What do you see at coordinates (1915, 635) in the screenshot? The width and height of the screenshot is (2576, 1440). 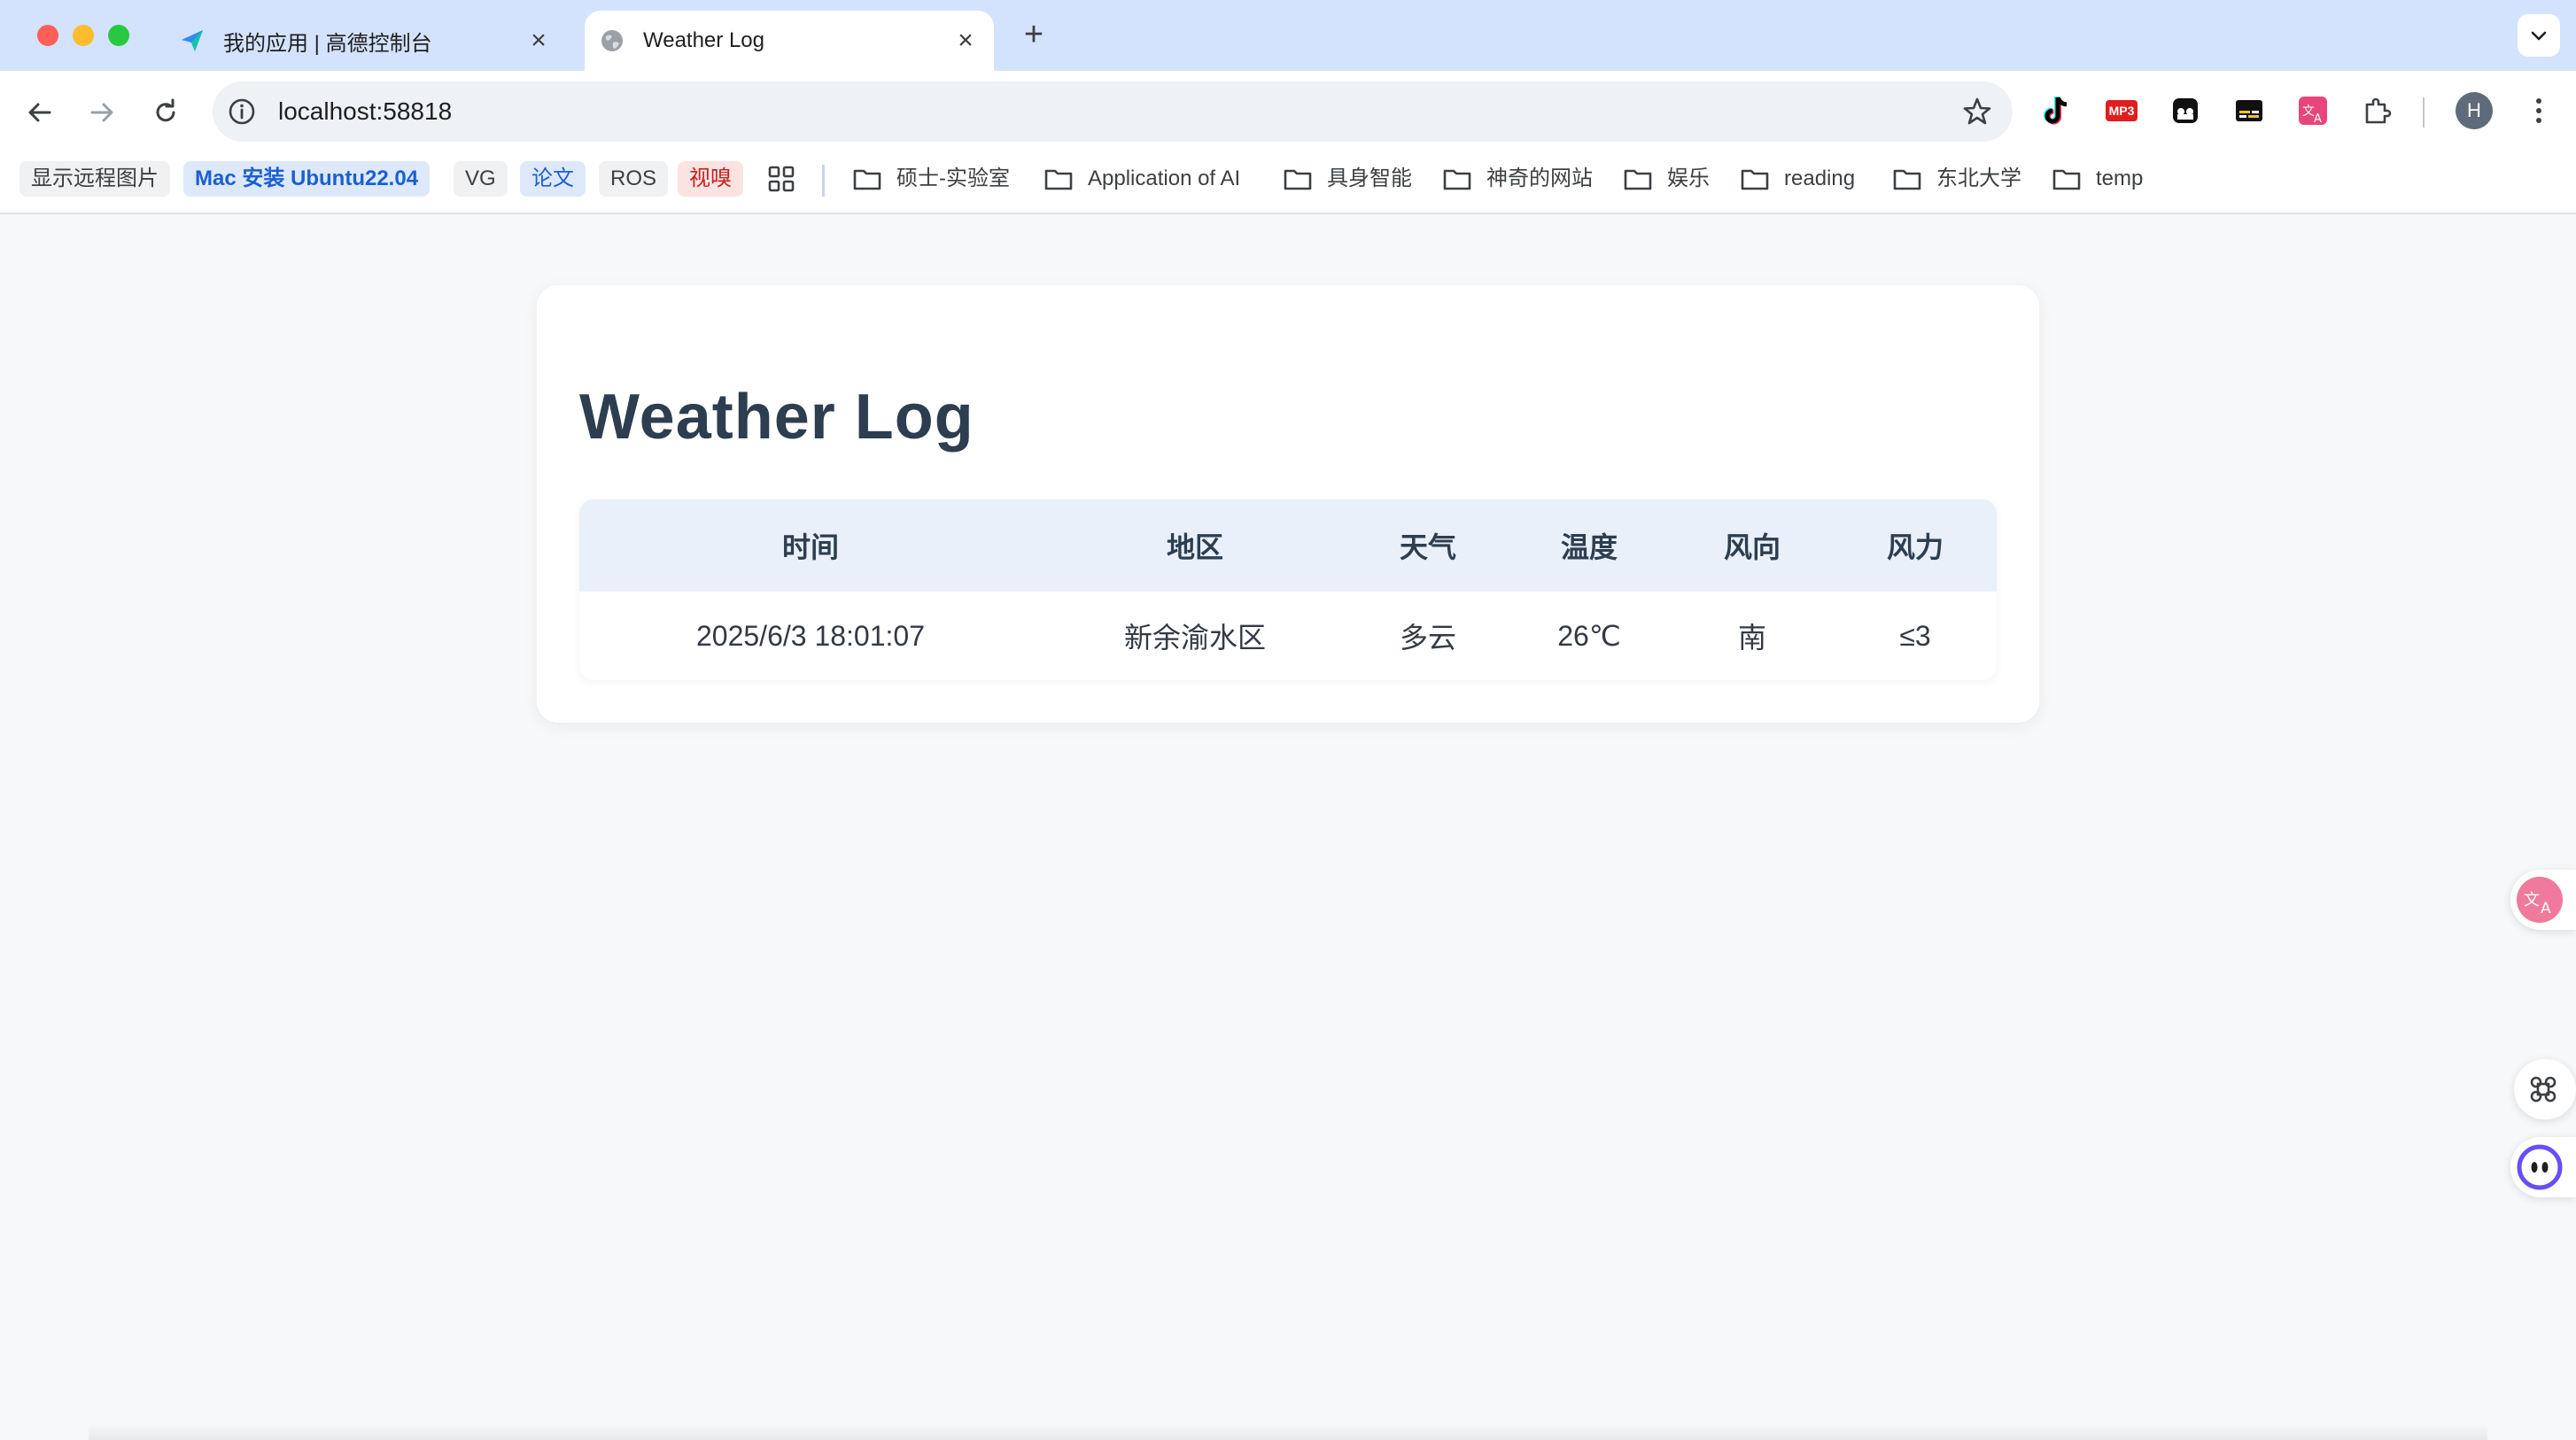 I see `cell-wind-power: ≤3` at bounding box center [1915, 635].